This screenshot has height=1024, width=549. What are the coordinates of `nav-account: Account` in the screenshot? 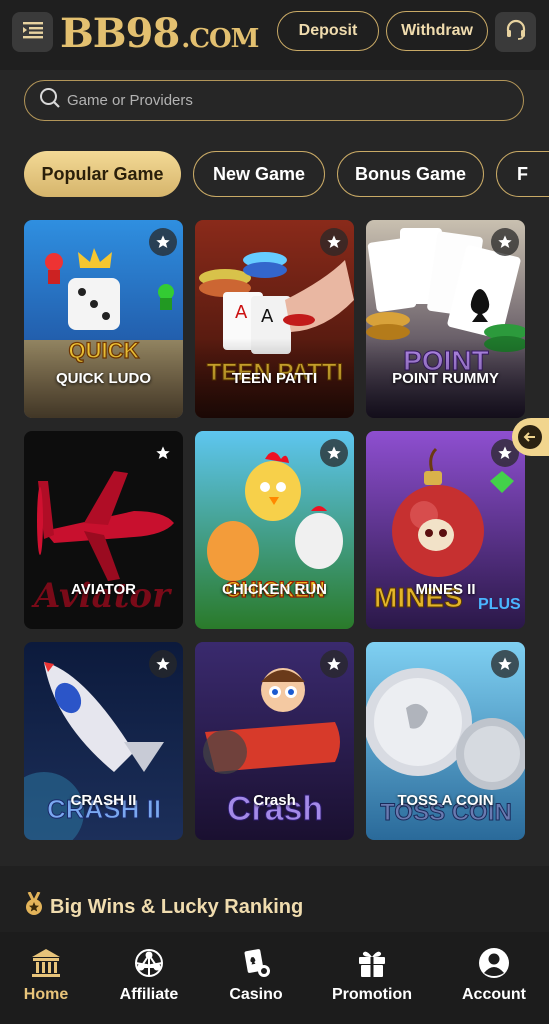 It's located at (494, 975).